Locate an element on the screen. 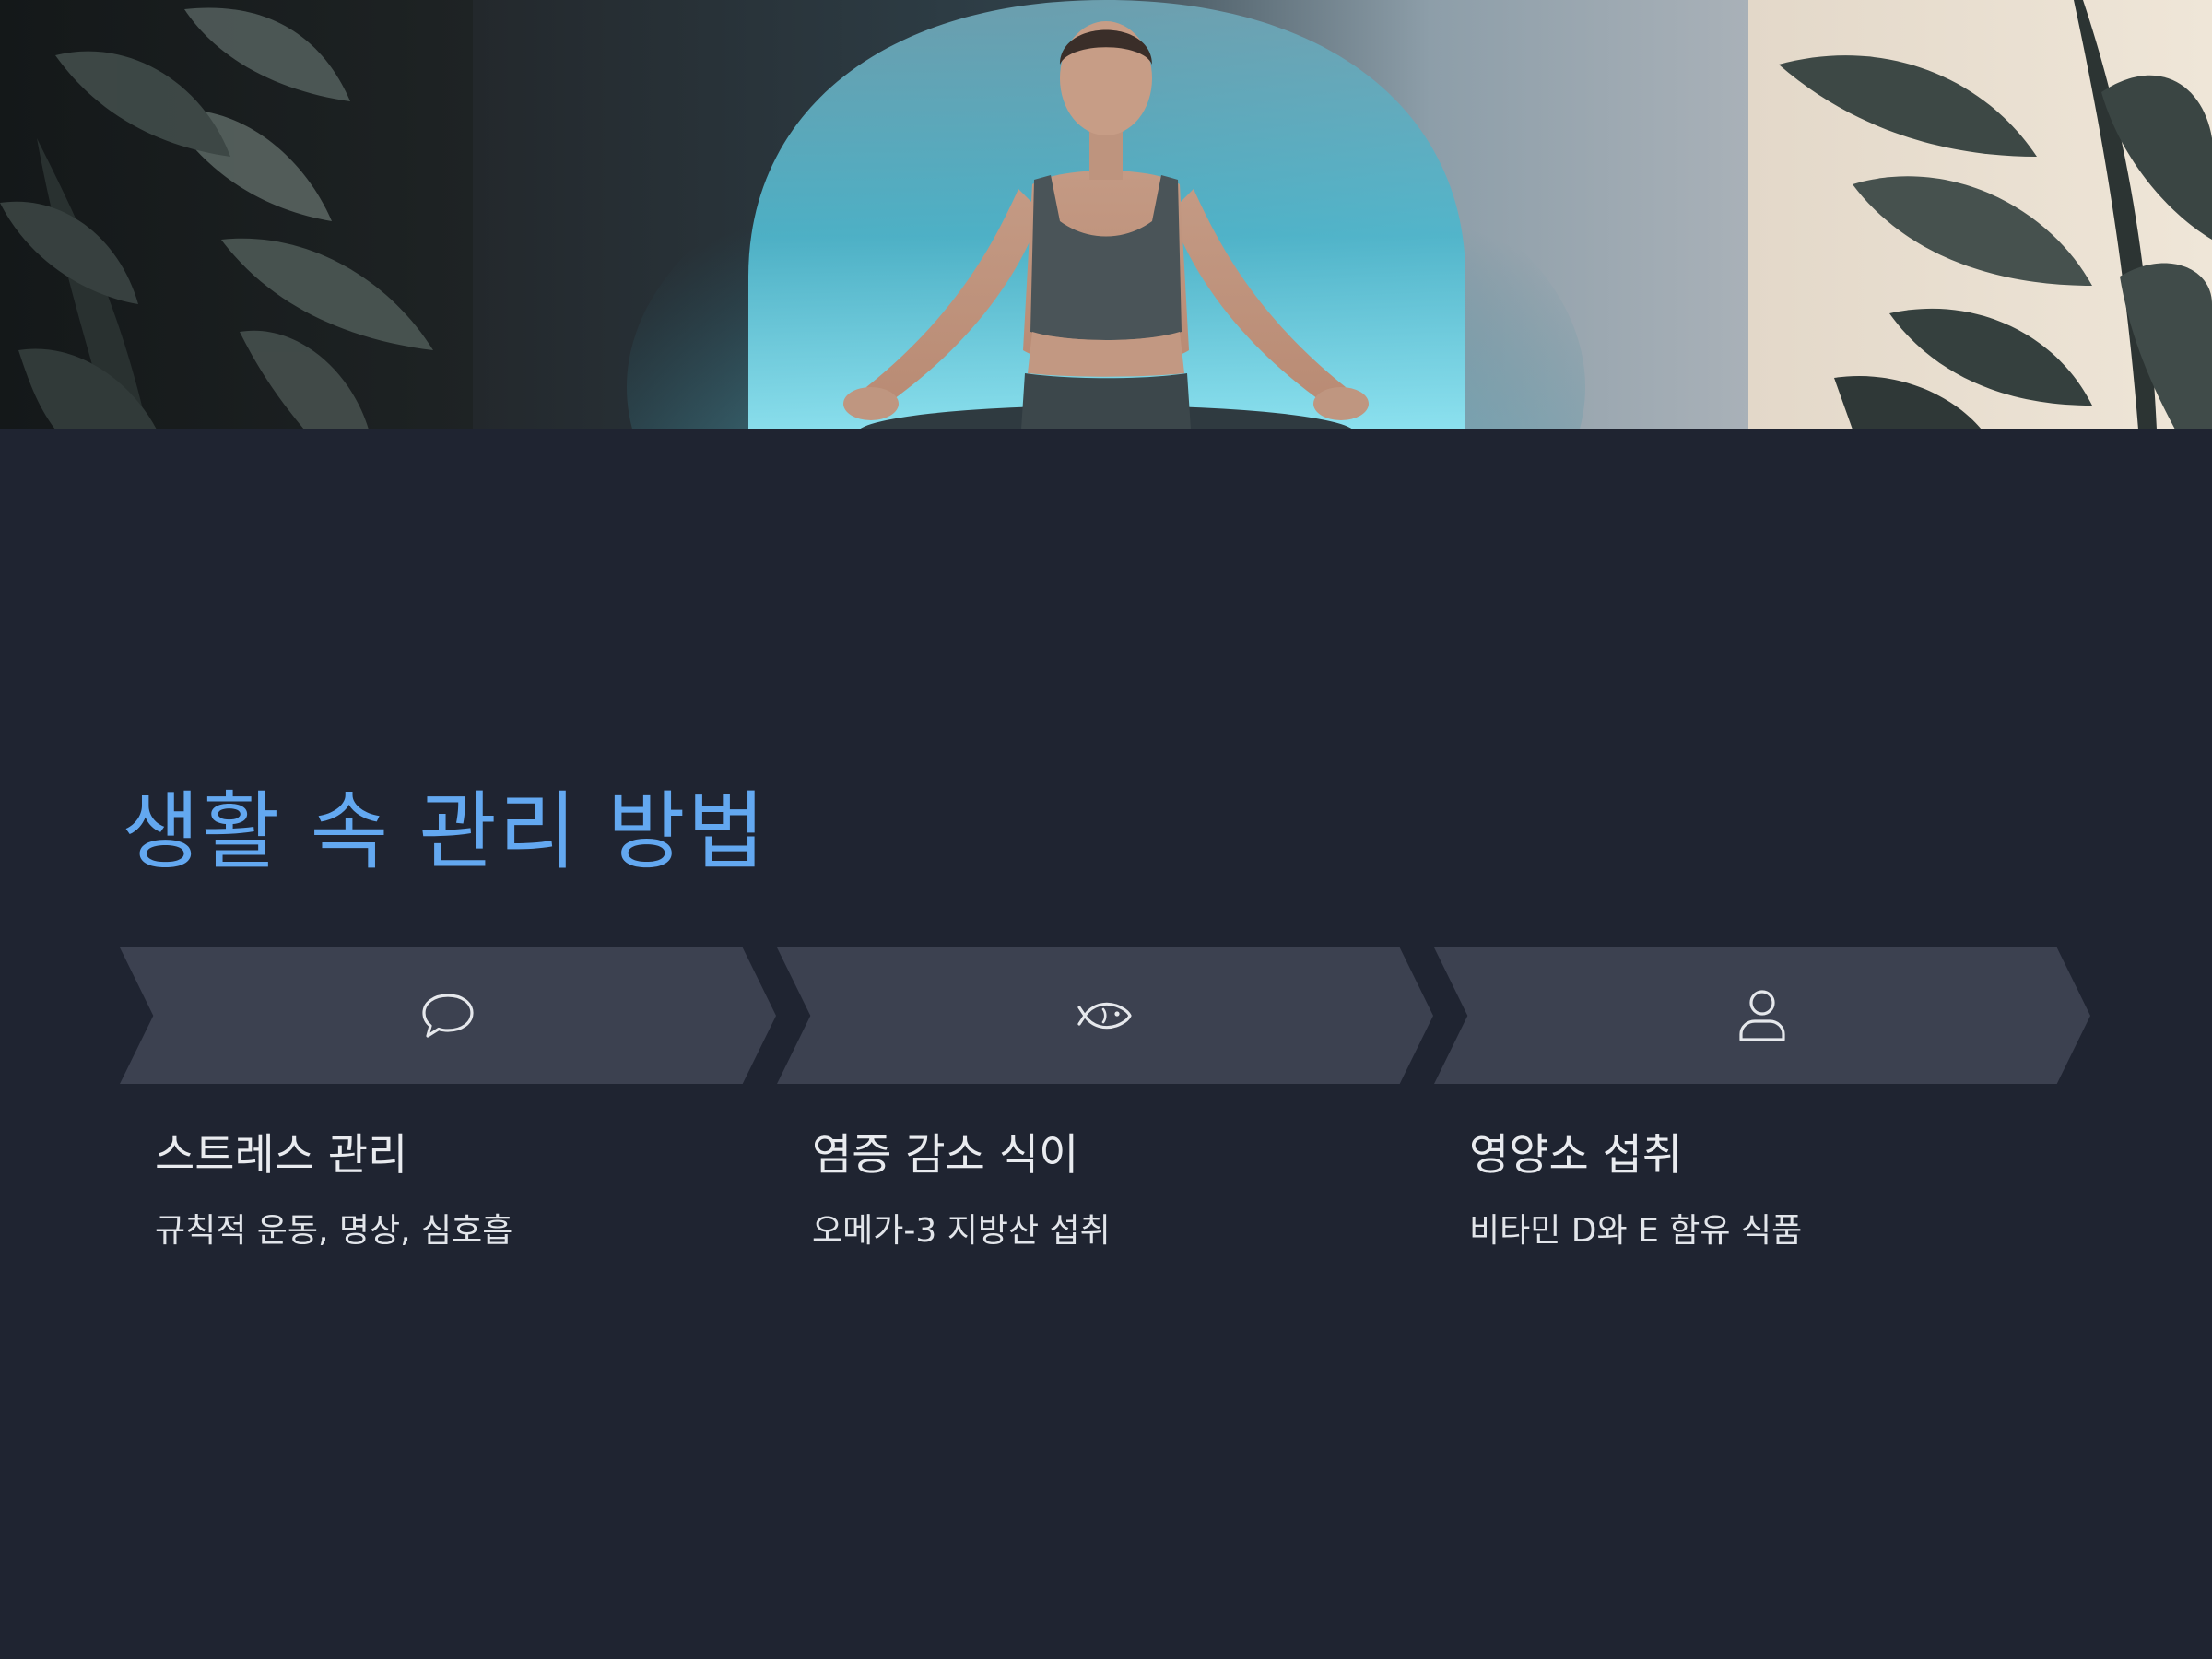  step-1-chevron is located at coordinates (448, 1015).